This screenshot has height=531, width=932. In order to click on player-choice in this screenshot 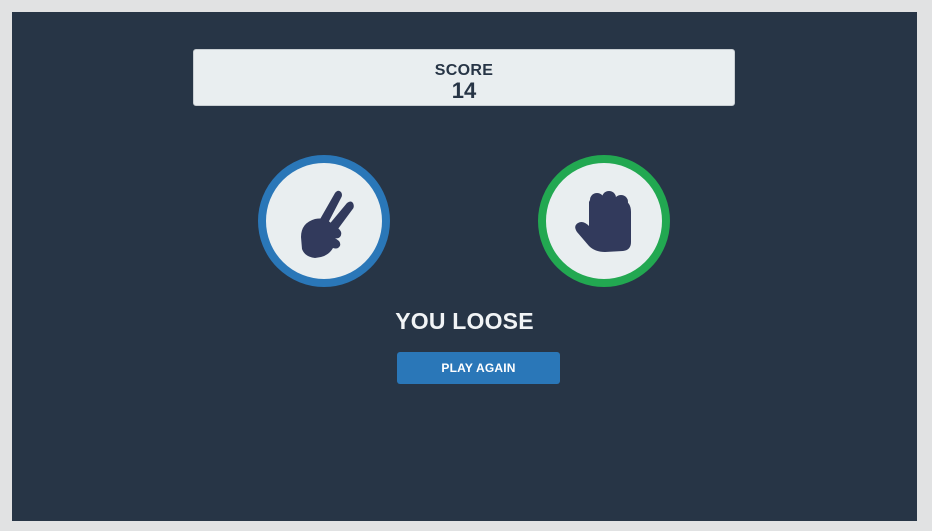, I will do `click(324, 221)`.